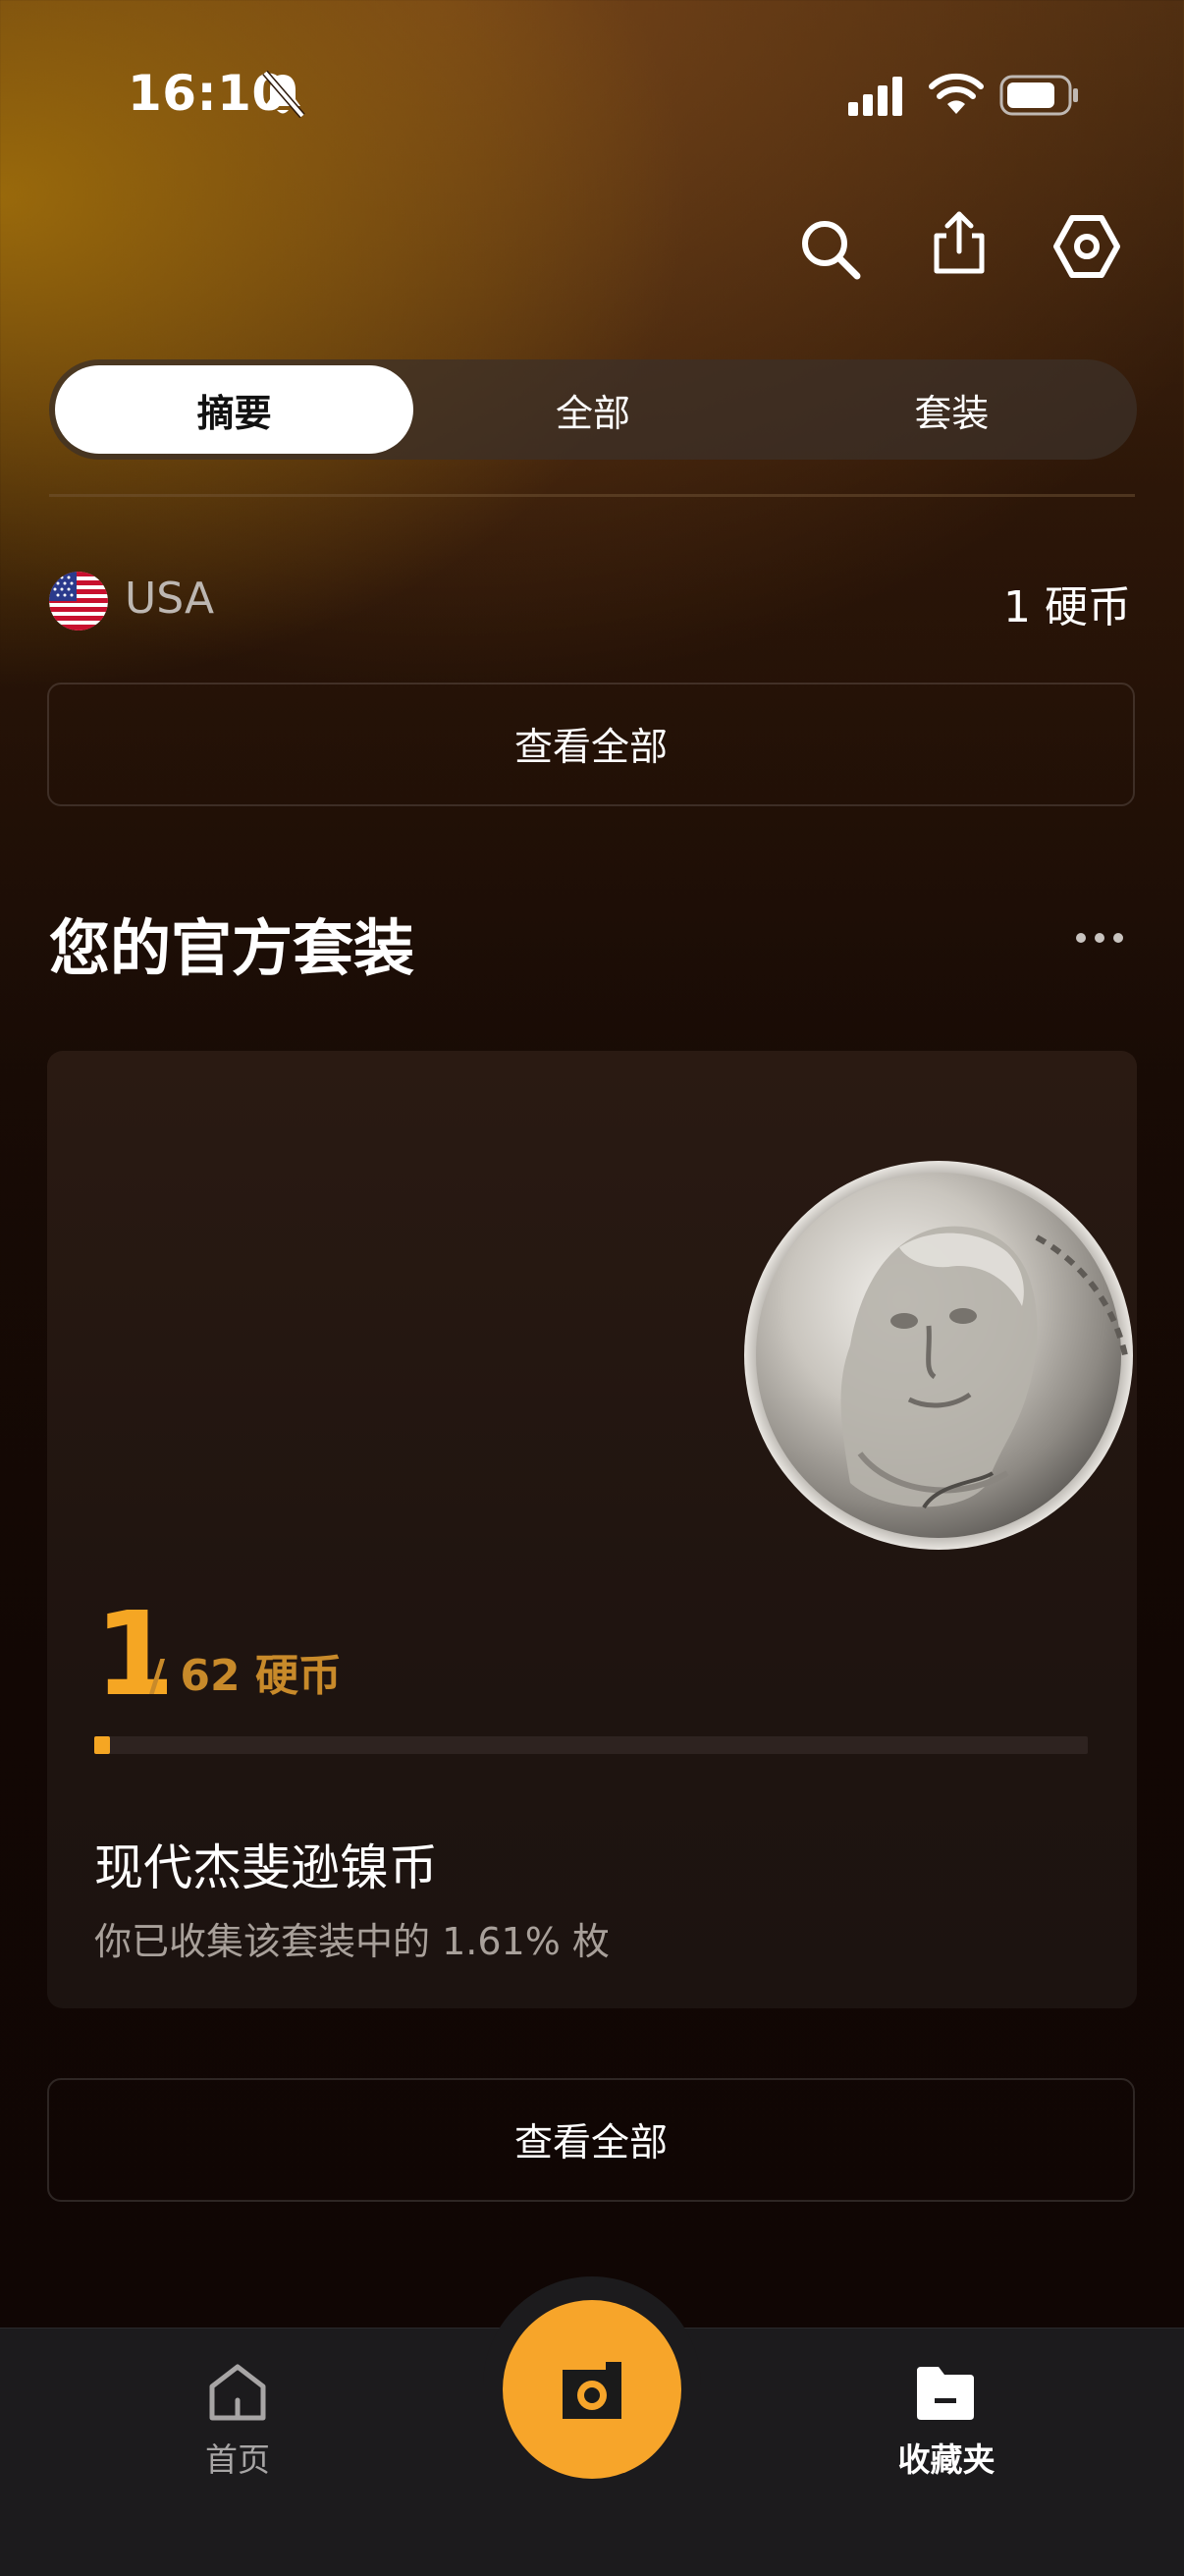 Image resolution: width=1184 pixels, height=2576 pixels. What do you see at coordinates (829, 248) in the screenshot?
I see `search-icon` at bounding box center [829, 248].